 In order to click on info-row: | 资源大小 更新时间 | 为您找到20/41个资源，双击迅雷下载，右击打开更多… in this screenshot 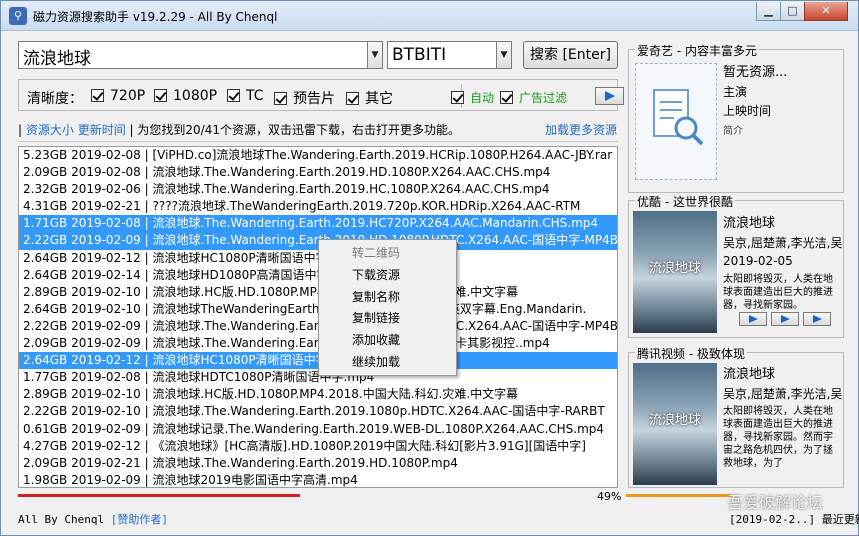, I will do `click(239, 130)`.